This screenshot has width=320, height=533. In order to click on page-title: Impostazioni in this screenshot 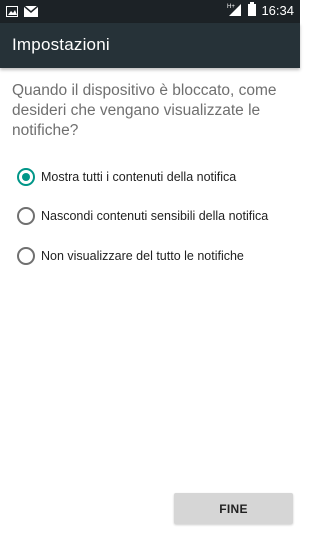, I will do `click(61, 44)`.